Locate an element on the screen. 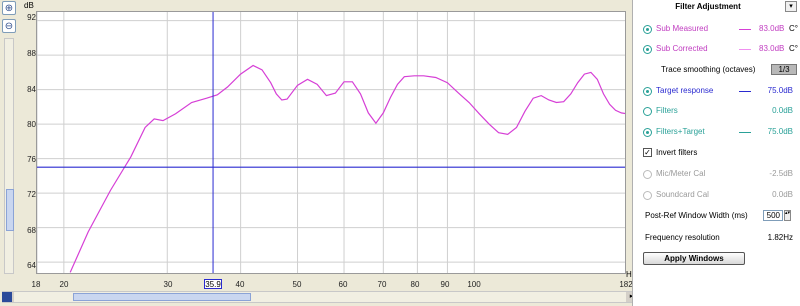 The height and width of the screenshot is (306, 800). x-tick-label: 70 is located at coordinates (382, 284).